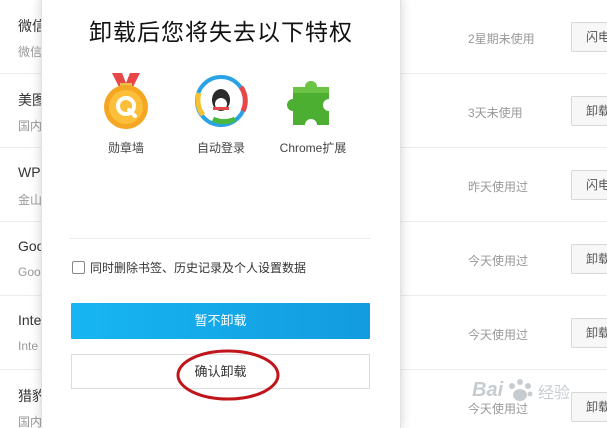 The image size is (607, 428). Describe the element at coordinates (125, 148) in the screenshot. I see `feature-label: 勋章墙` at that location.